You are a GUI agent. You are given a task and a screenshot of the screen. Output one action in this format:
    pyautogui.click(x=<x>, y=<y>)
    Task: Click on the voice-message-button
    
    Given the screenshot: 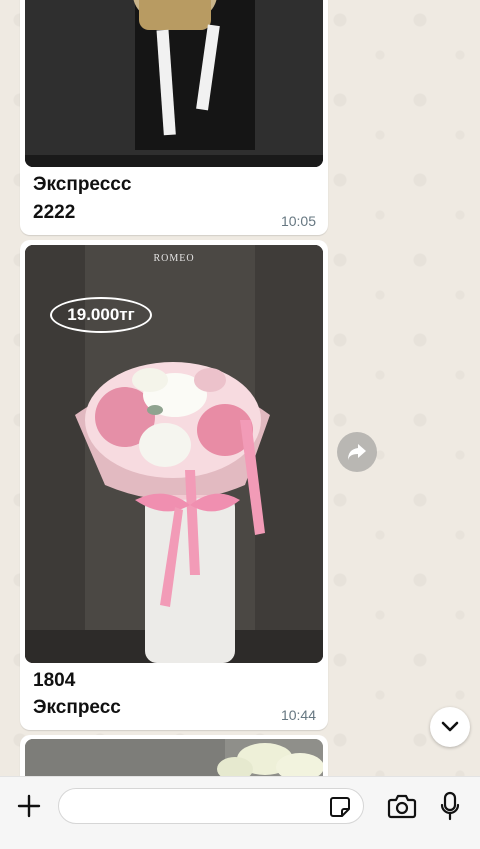 What is the action you would take?
    pyautogui.click(x=450, y=806)
    